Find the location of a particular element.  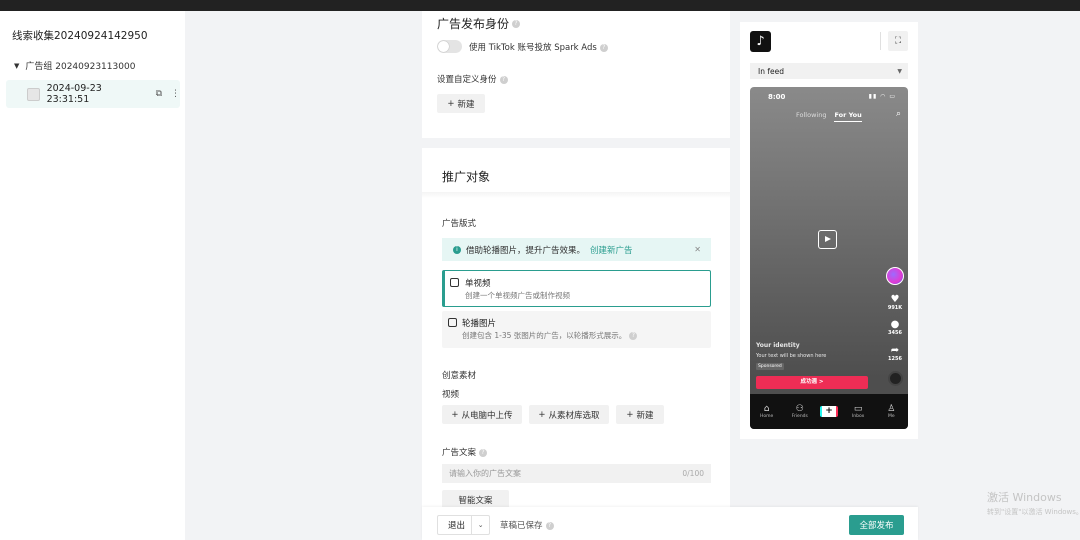

spark-ads-row: 使用 TikTok 账号投放 Spark Ads? is located at coordinates (538, 47).